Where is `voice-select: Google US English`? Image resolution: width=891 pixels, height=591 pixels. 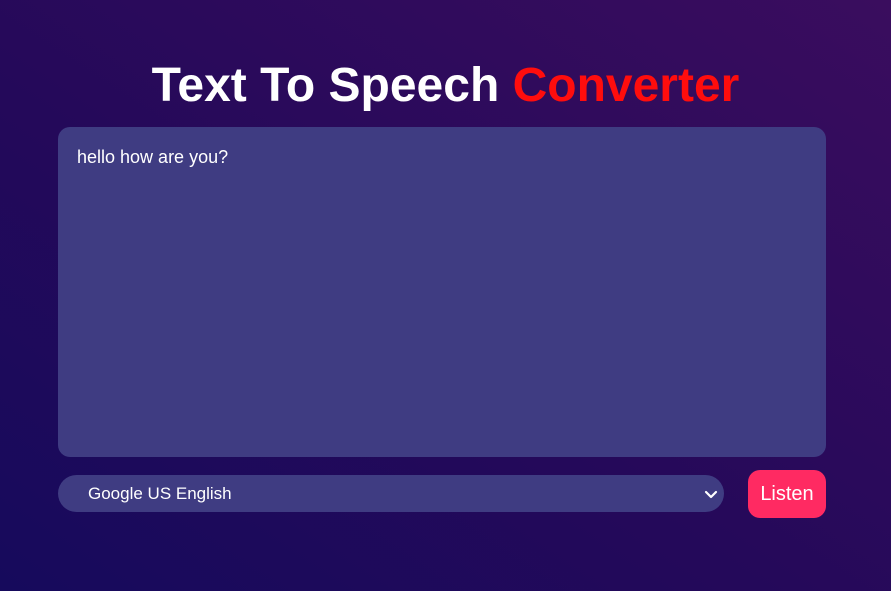
voice-select: Google US English is located at coordinates (391, 493).